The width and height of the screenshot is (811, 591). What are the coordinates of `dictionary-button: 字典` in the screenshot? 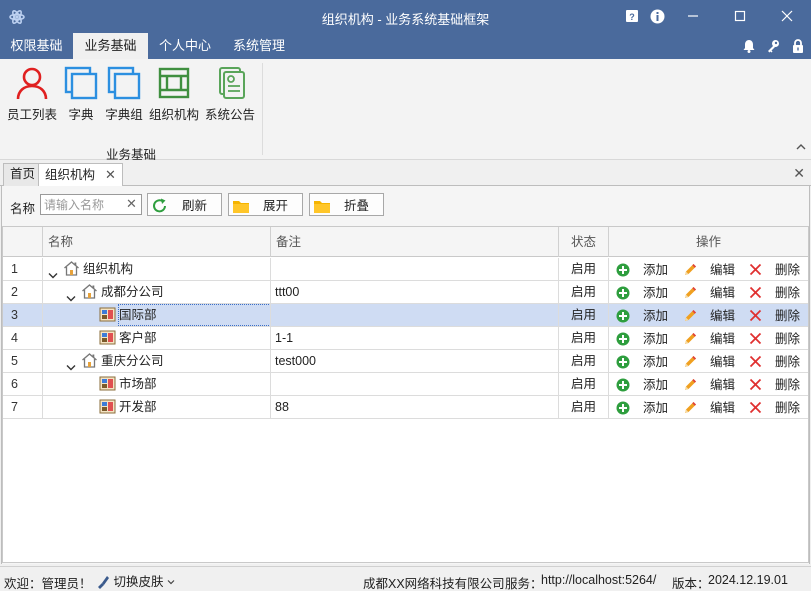 It's located at (81, 93).